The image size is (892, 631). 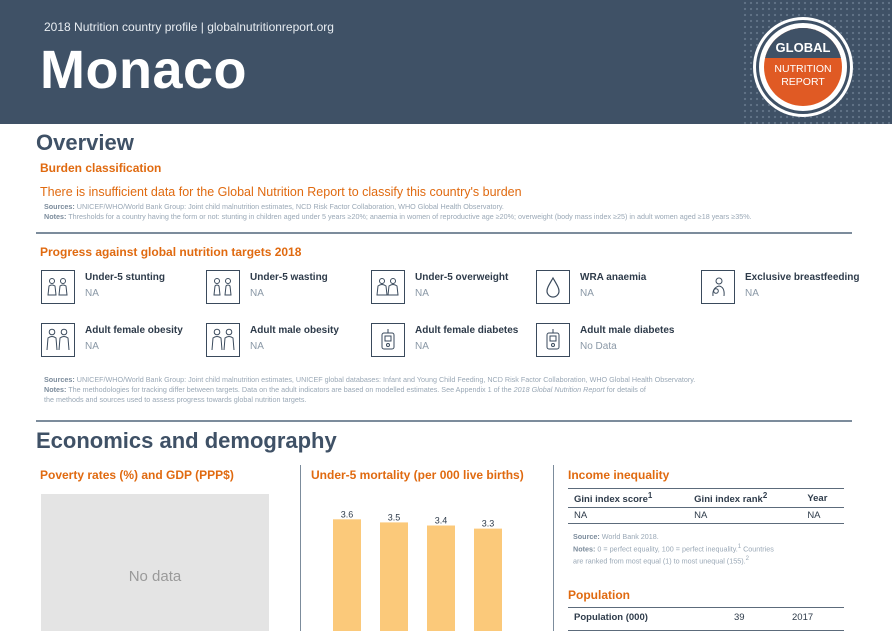 What do you see at coordinates (137, 475) in the screenshot?
I see `poverty-heading: Poverty rates (%) and GDP (PPP$)` at bounding box center [137, 475].